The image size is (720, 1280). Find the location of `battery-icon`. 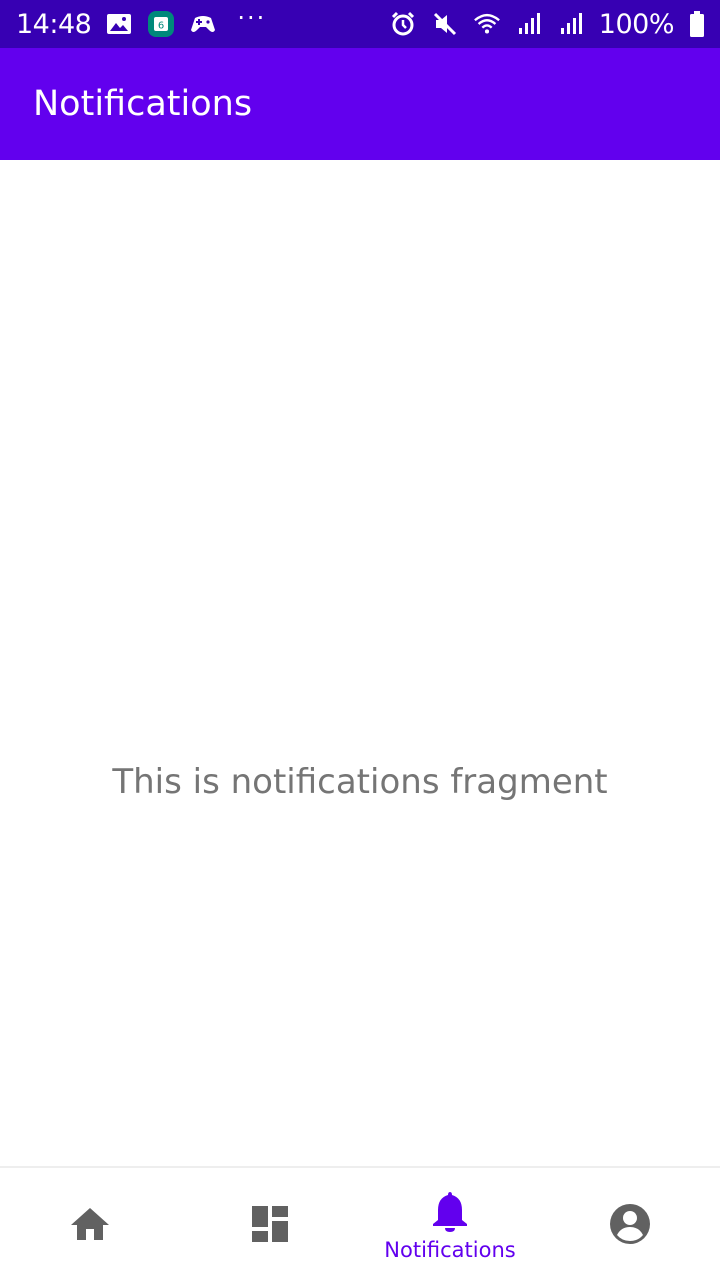

battery-icon is located at coordinates (697, 24).